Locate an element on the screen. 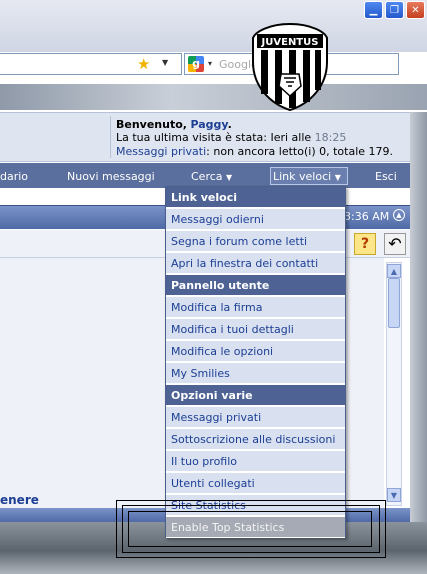 The width and height of the screenshot is (427, 574). nav-new-messages: Nuovi messaggi is located at coordinates (111, 176).